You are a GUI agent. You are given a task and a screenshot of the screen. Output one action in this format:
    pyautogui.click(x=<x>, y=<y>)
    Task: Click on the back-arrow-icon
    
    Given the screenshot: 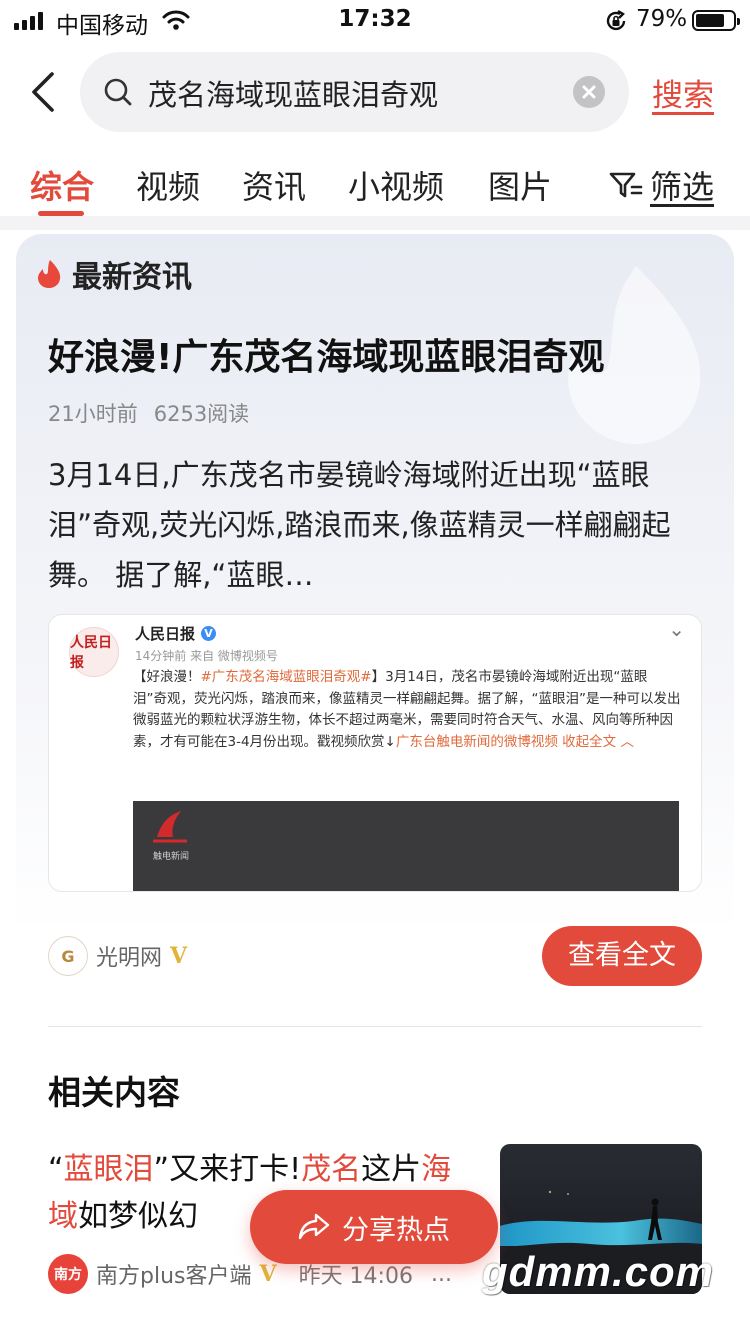 What is the action you would take?
    pyautogui.click(x=46, y=92)
    